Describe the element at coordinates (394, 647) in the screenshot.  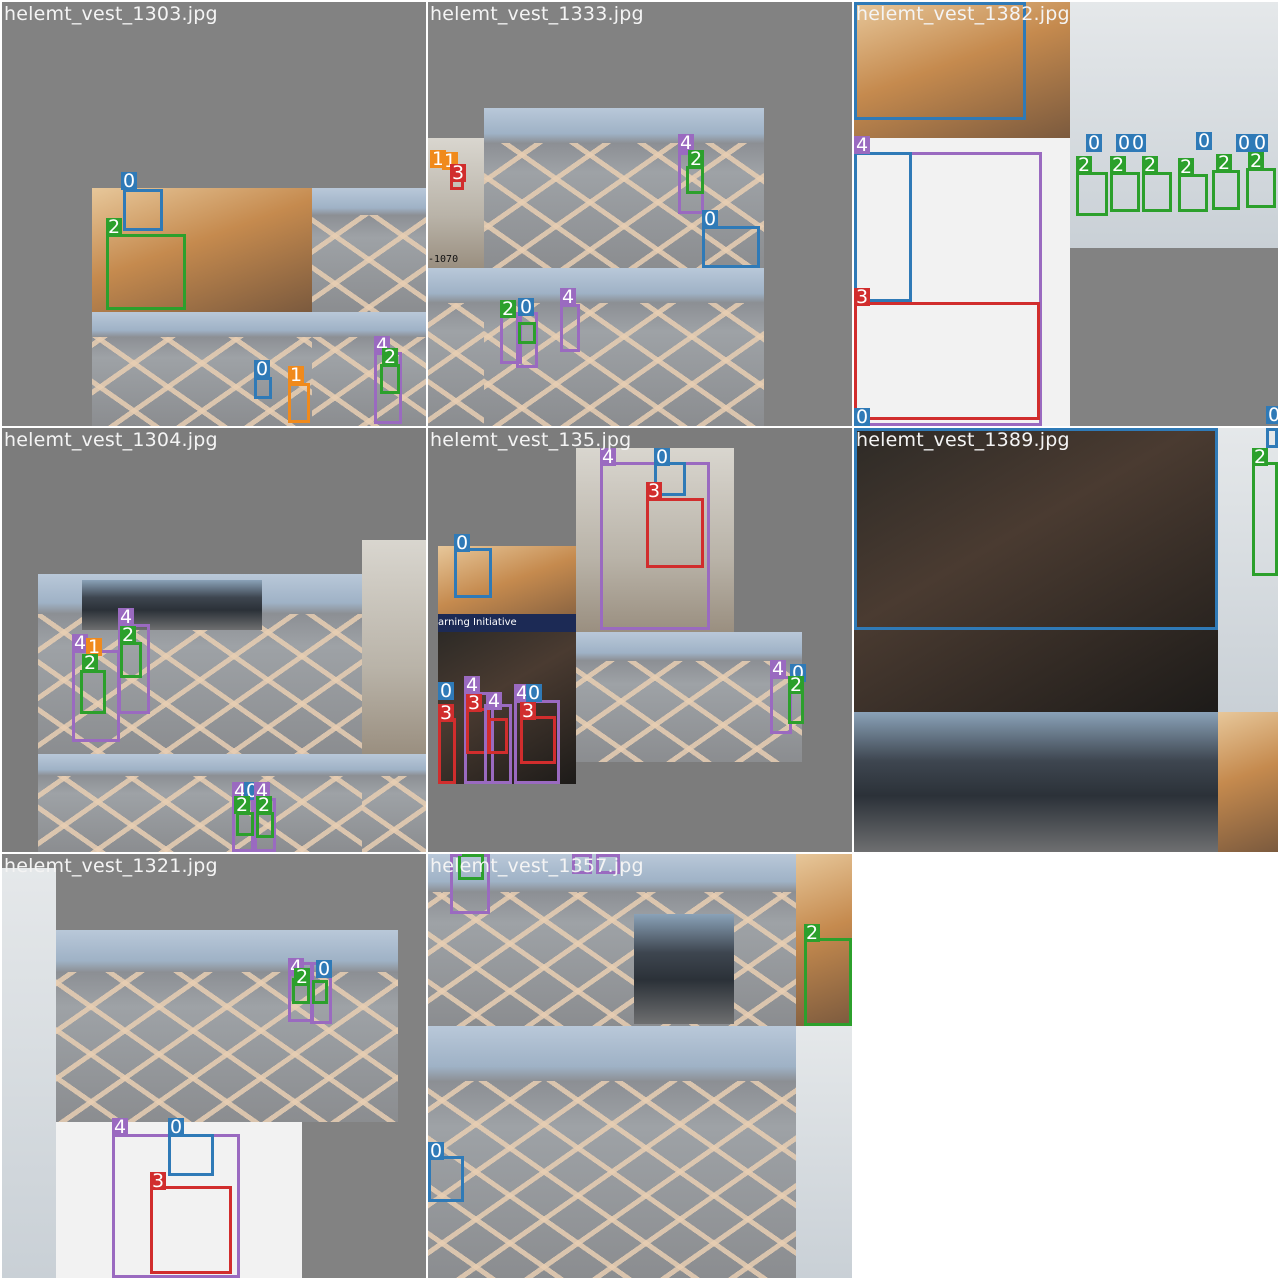
I see `photo-scaffold` at that location.